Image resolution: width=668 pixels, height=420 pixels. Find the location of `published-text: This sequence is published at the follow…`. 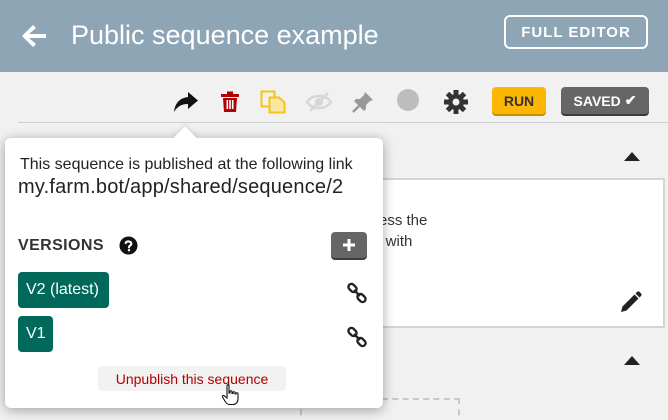

published-text: This sequence is published at the follow… is located at coordinates (186, 164).